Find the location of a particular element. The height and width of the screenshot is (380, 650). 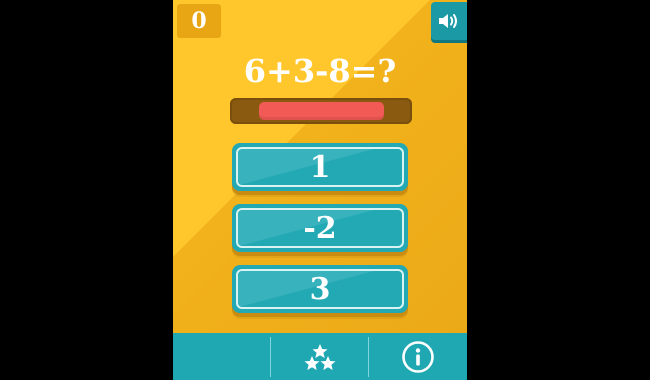

question-text: 6+3-8=? is located at coordinates (320, 71).